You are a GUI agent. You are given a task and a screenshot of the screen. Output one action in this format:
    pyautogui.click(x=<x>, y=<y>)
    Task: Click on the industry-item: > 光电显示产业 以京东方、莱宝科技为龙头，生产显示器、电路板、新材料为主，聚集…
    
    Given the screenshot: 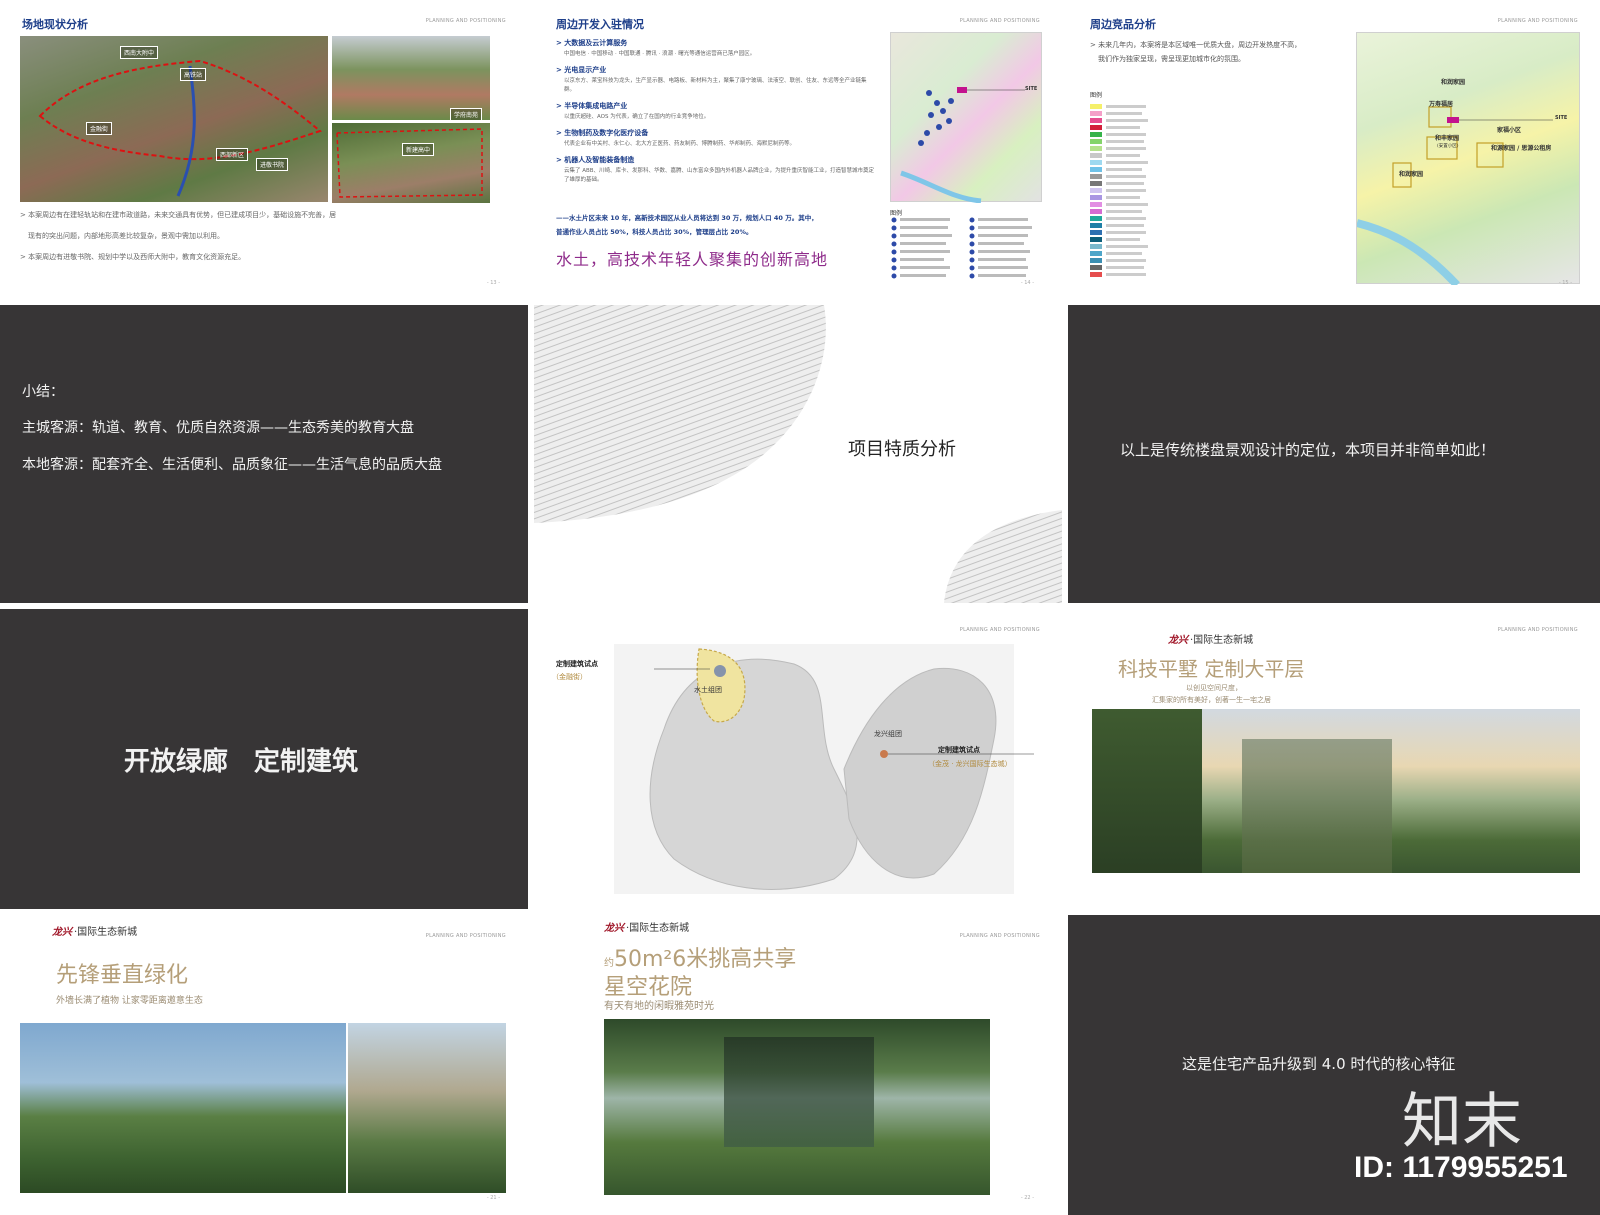 What is the action you would take?
    pyautogui.click(x=716, y=80)
    